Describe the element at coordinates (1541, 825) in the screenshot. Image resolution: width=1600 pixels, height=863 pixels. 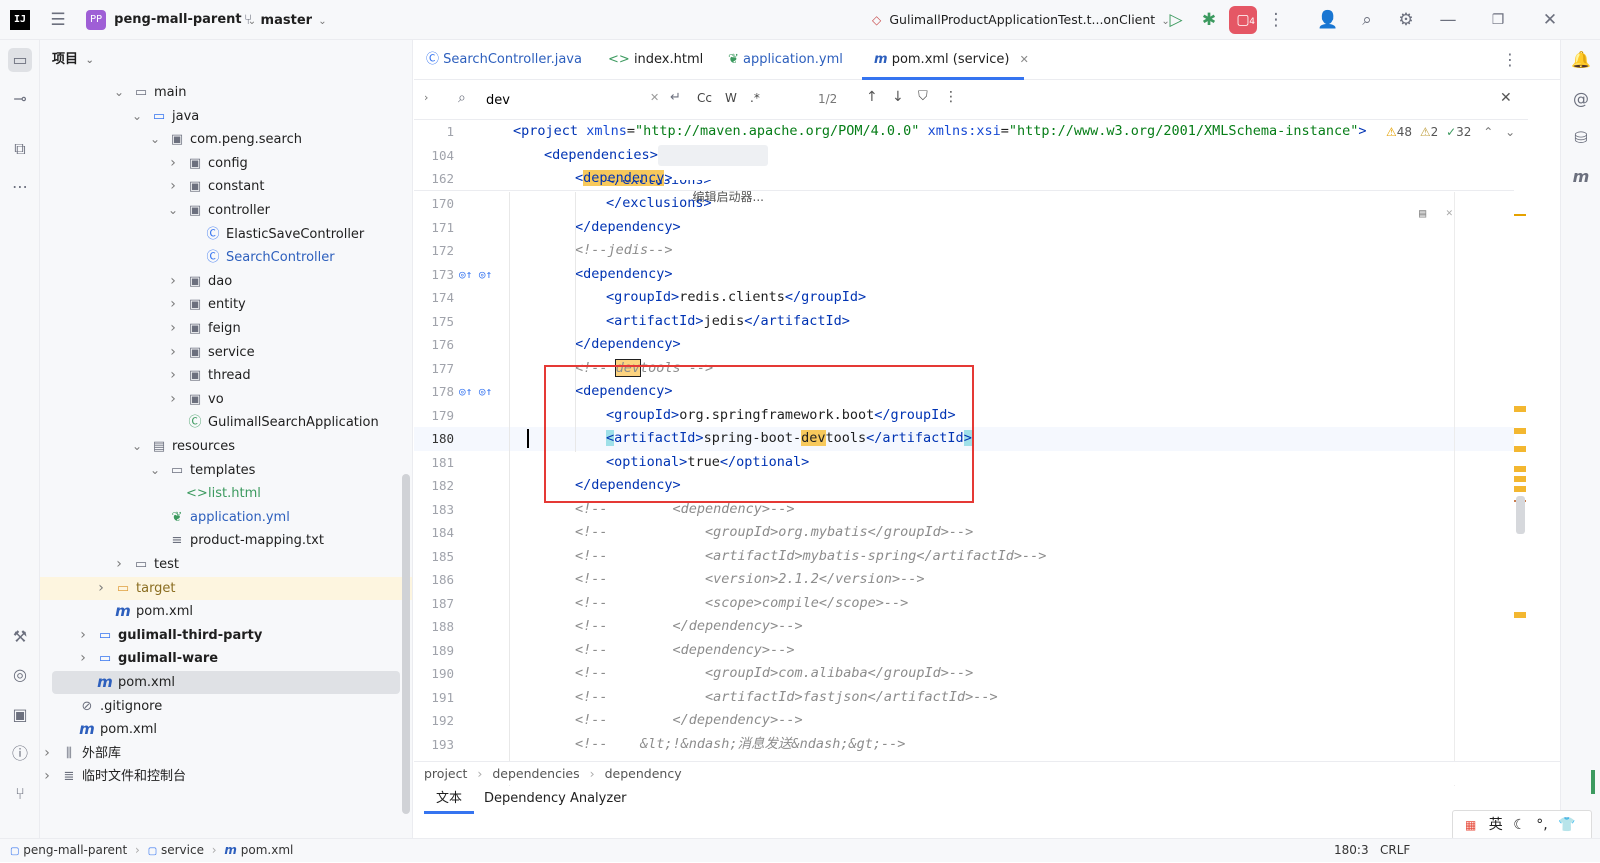
I see `punctuation-icon: °,` at that location.